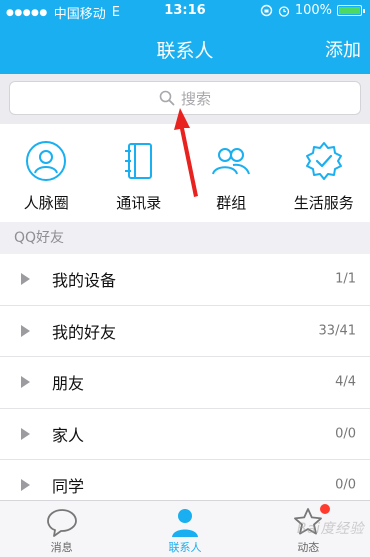 The width and height of the screenshot is (370, 557). I want to click on group-row: 朋友 4/4, so click(185, 383).